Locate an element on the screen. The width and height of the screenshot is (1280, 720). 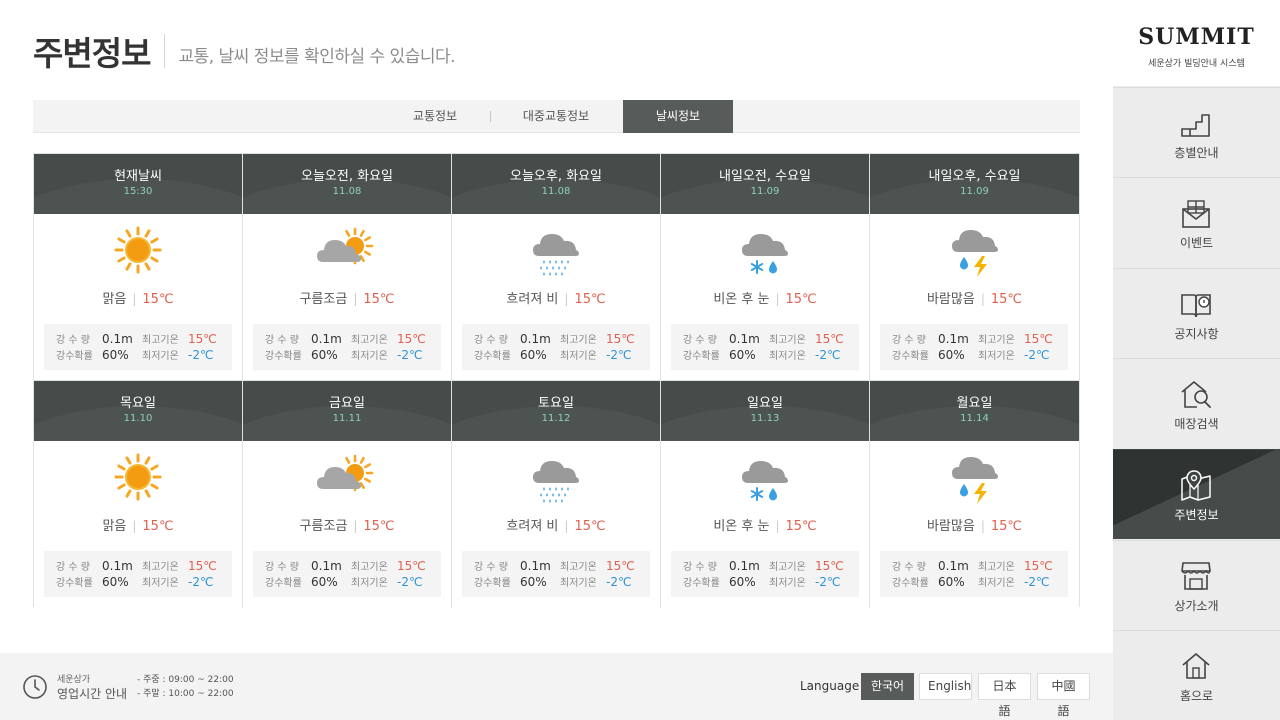
brand: SUMMIT 세운상가 빌딩안내 시스템 is located at coordinates (1196, 43).